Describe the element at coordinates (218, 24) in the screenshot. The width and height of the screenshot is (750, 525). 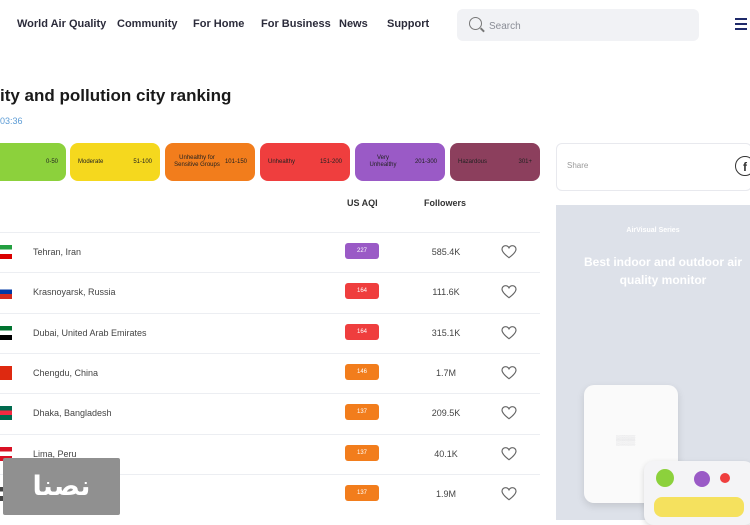
I see `nav-for-home: For Home` at that location.